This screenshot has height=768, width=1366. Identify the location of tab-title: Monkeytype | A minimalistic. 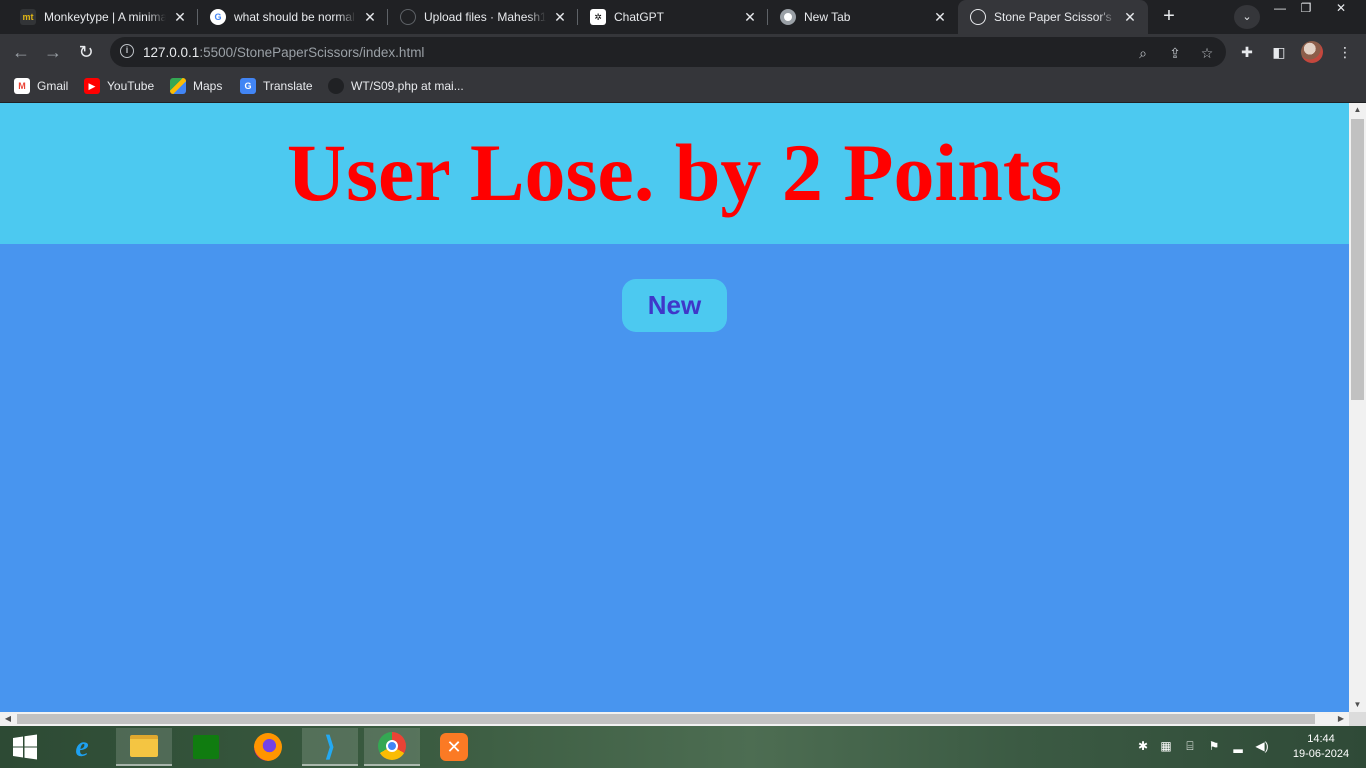
(105, 17).